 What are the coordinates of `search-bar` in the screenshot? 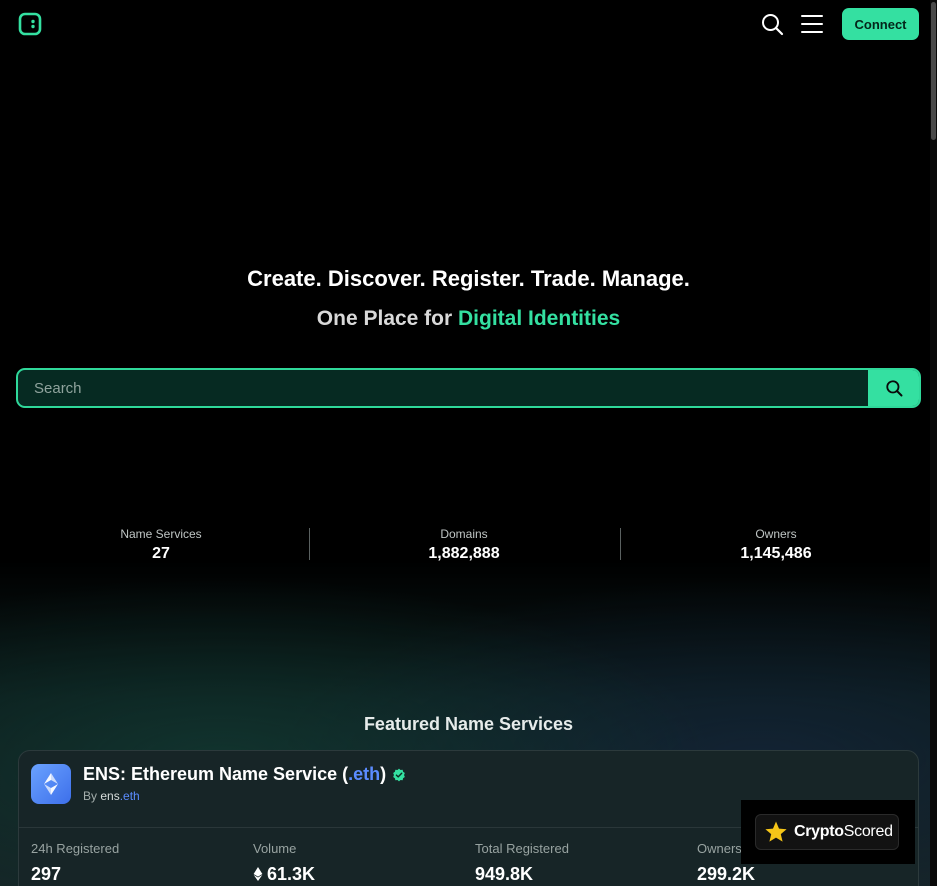 It's located at (468, 388).